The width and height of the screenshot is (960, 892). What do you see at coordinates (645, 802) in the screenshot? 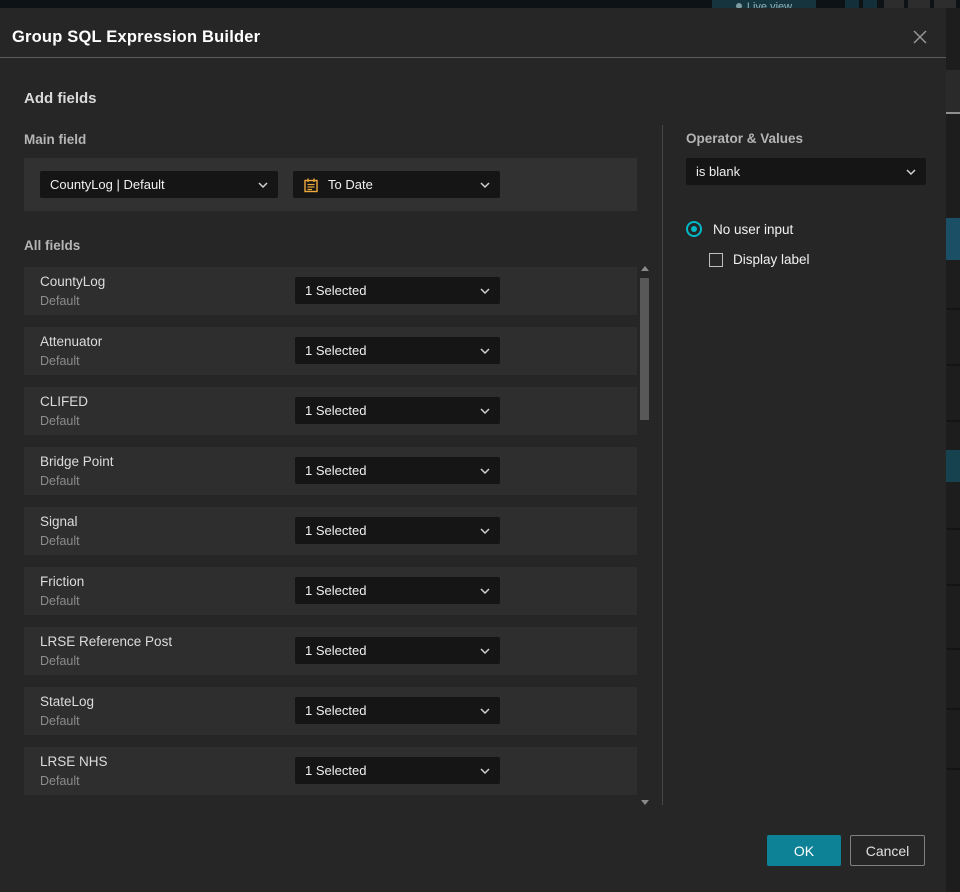
I see `scrollbar-down-icon` at bounding box center [645, 802].